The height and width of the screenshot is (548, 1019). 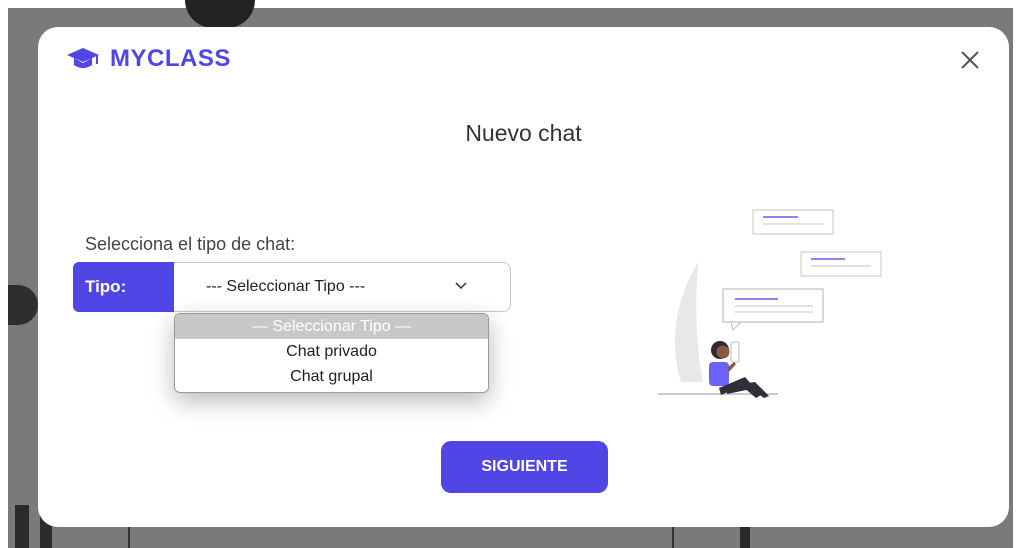 What do you see at coordinates (770, 303) in the screenshot?
I see `chat-illustration` at bounding box center [770, 303].